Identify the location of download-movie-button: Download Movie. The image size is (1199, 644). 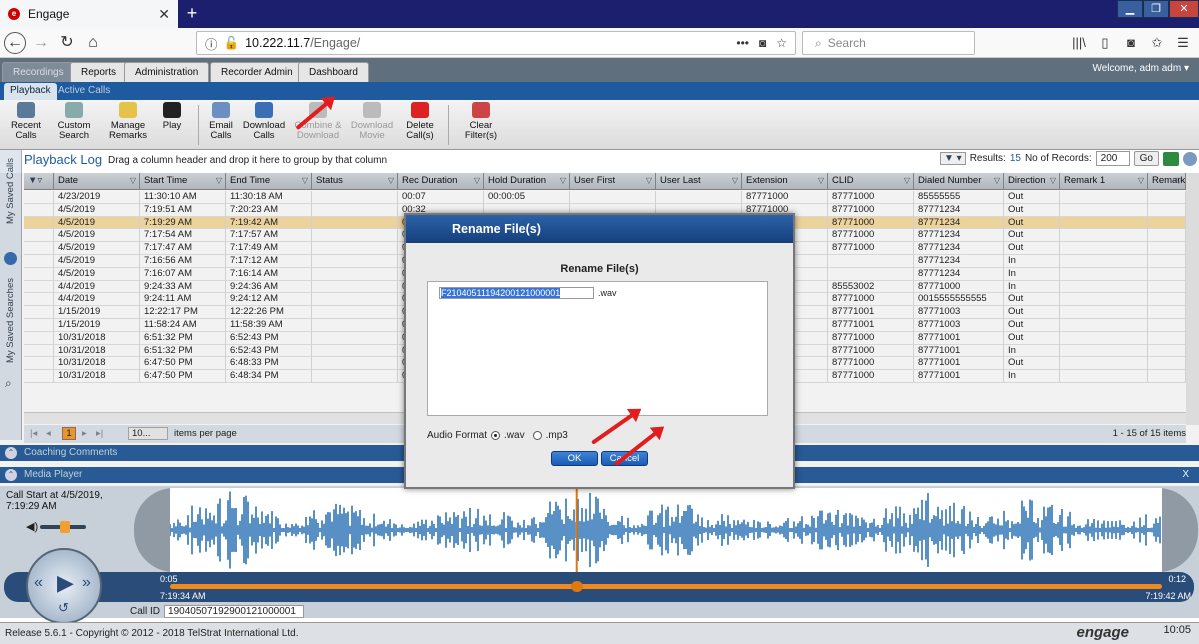
(372, 121).